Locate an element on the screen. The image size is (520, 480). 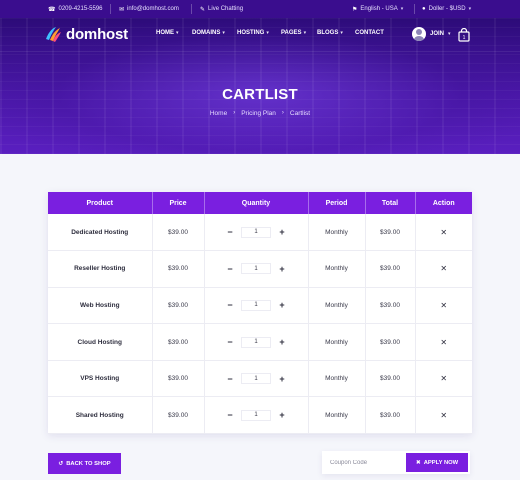
language-selector: ⚑ English - USA ▾ is located at coordinates (377, 9).